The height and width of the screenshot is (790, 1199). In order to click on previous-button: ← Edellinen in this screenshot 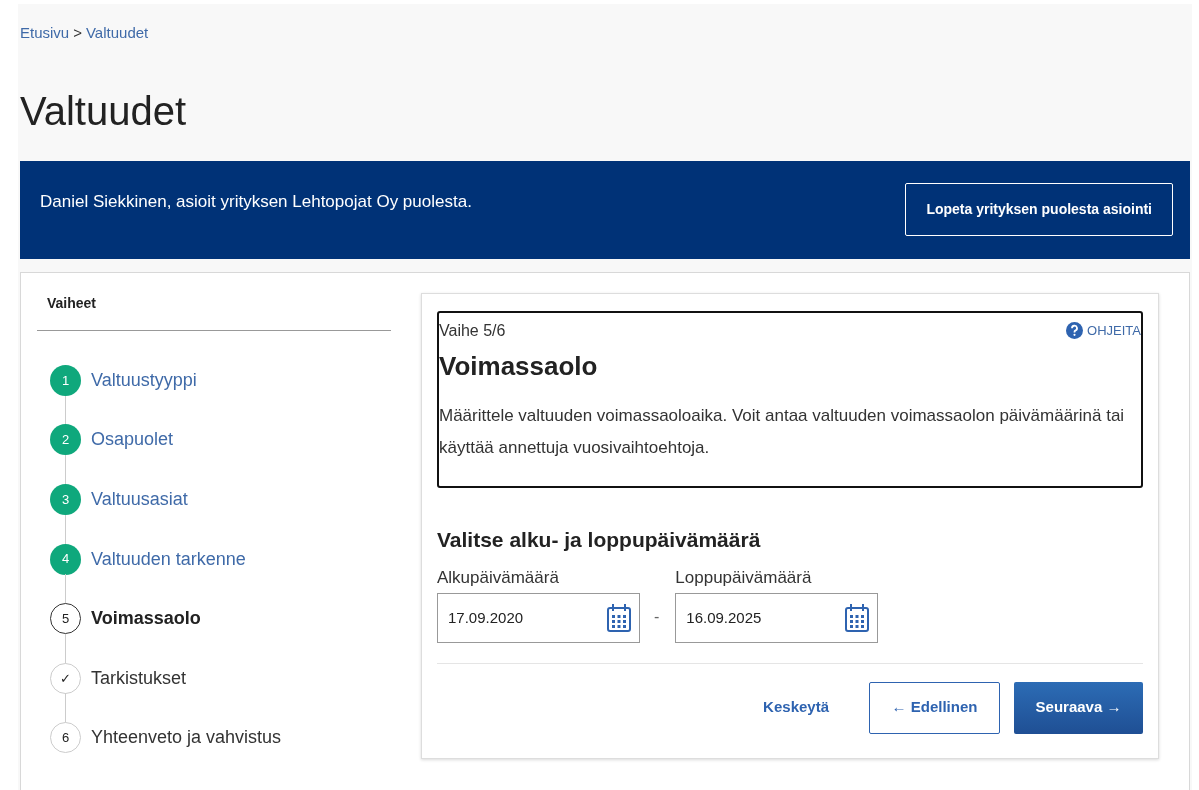, I will do `click(934, 707)`.